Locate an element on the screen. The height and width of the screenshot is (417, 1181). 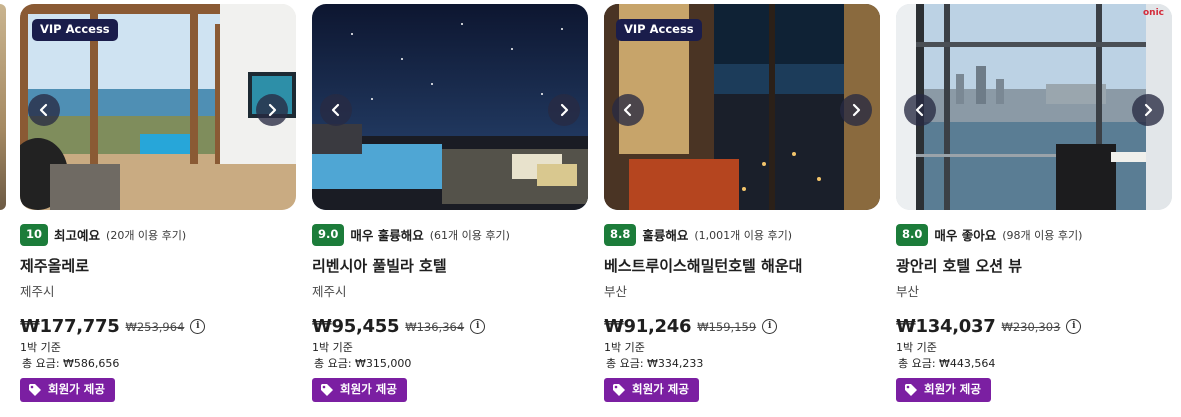
hotel-name: 베스트루이스해밀턴호텔 해운대 is located at coordinates (703, 265).